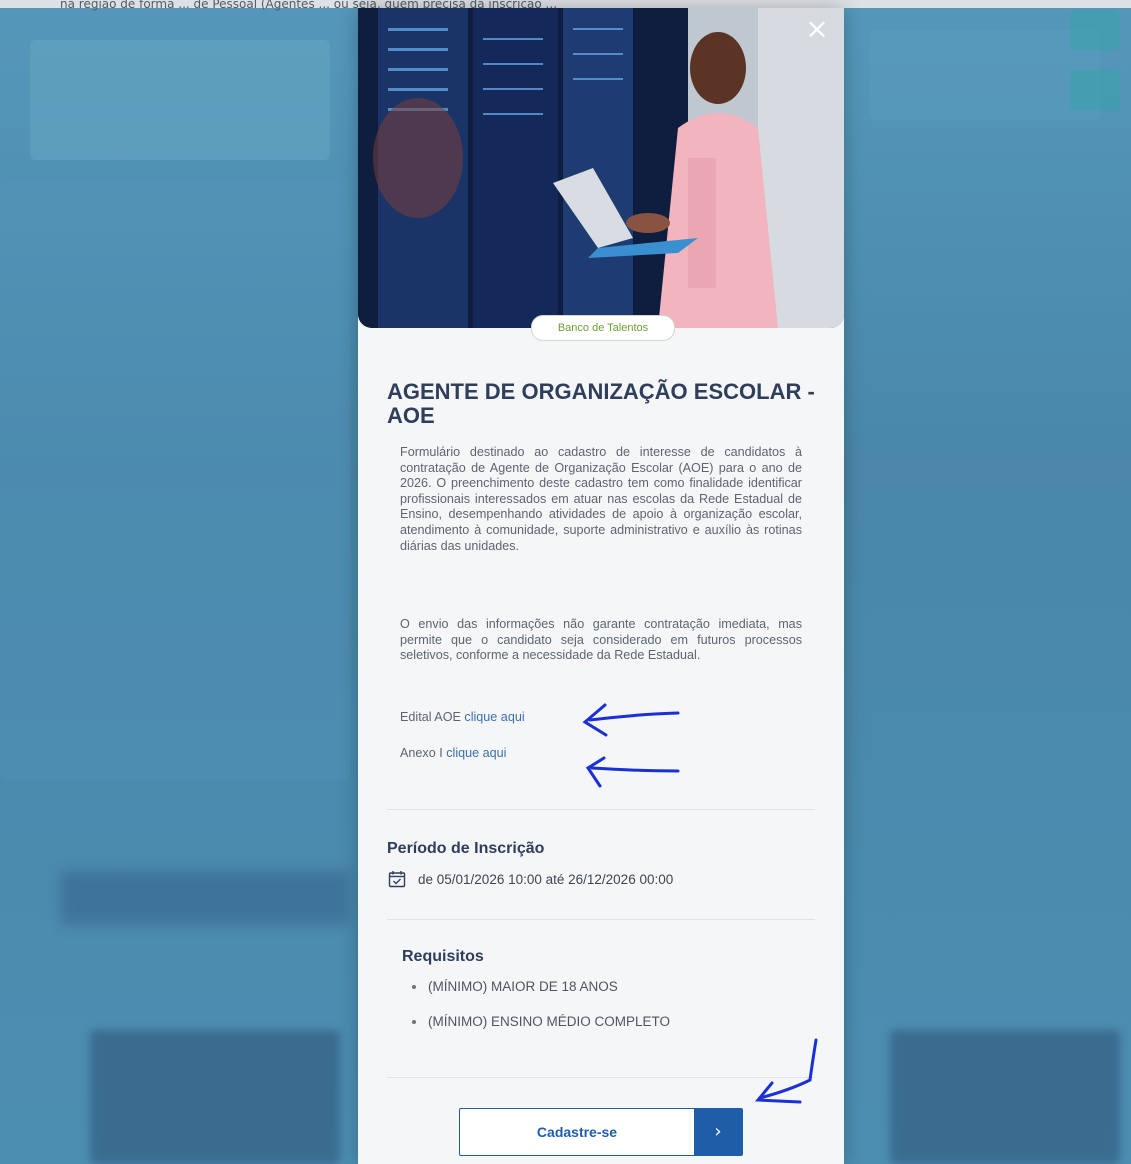  What do you see at coordinates (601, 403) in the screenshot?
I see `job-title: AGENTE DE ORGANIZAÇÃO ESCOLAR - AOE` at bounding box center [601, 403].